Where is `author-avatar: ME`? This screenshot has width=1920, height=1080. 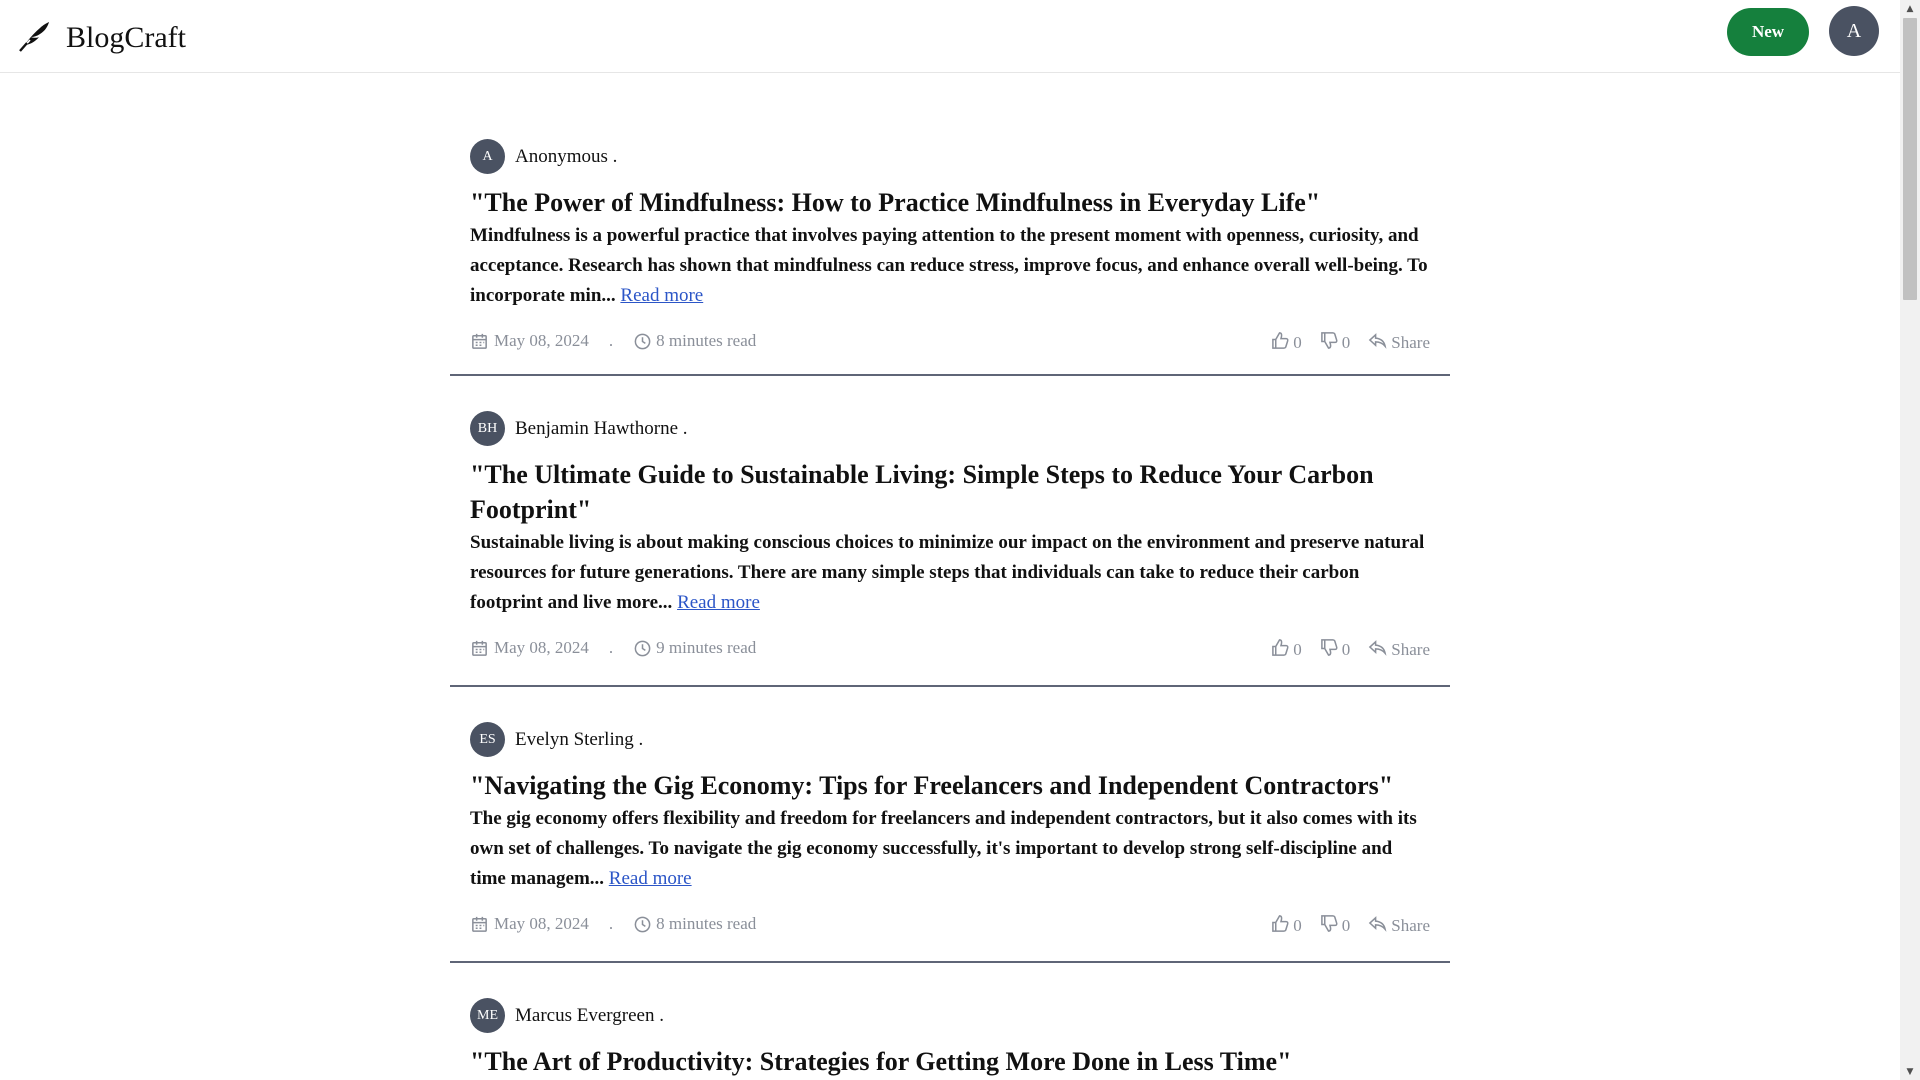 author-avatar: ME is located at coordinates (487, 1015).